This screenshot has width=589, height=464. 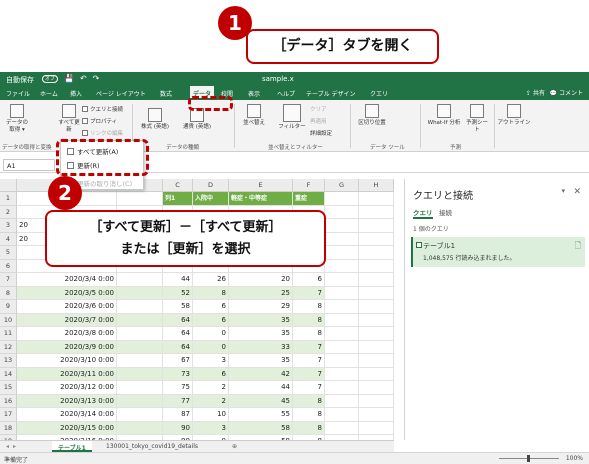 I want to click on tab-help: ヘルプ, so click(x=286, y=93).